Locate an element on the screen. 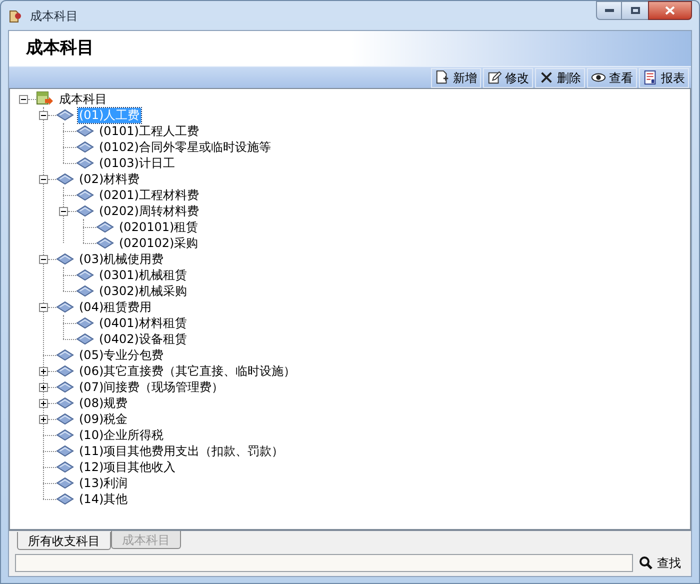 The height and width of the screenshot is (584, 700). tree-item: (04)租赁费用 is located at coordinates (115, 307).